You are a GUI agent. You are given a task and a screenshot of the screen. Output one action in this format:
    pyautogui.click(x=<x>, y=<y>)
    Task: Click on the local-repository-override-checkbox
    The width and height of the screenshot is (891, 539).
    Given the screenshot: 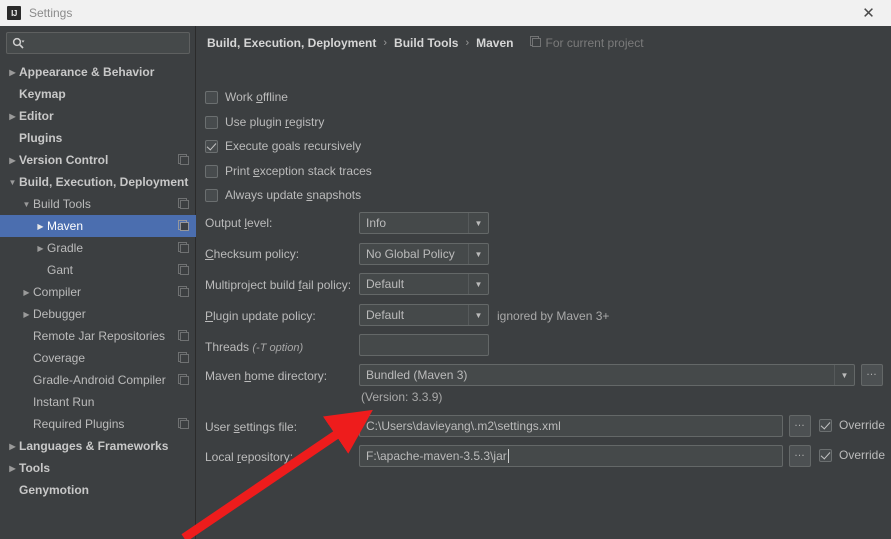 What is the action you would take?
    pyautogui.click(x=825, y=455)
    